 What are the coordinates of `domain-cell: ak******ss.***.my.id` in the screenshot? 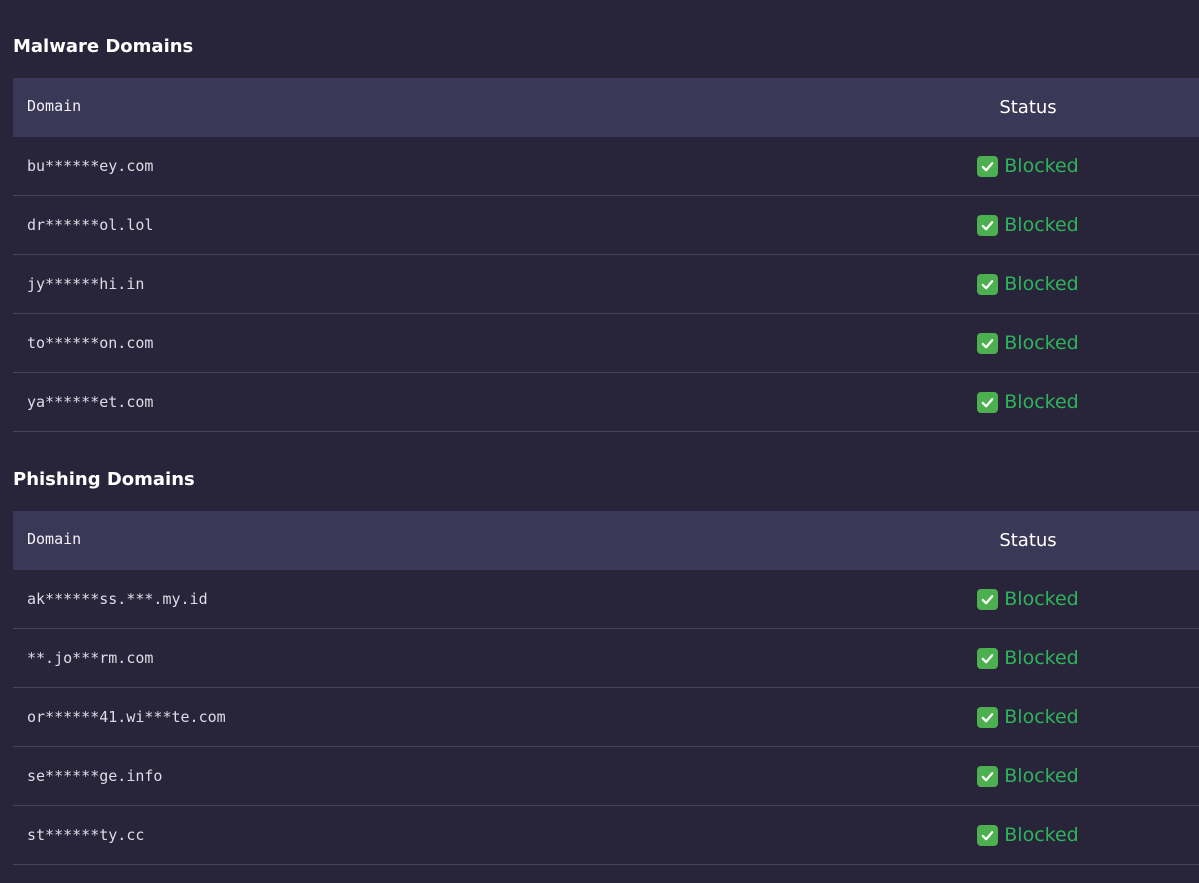 It's located at (117, 599).